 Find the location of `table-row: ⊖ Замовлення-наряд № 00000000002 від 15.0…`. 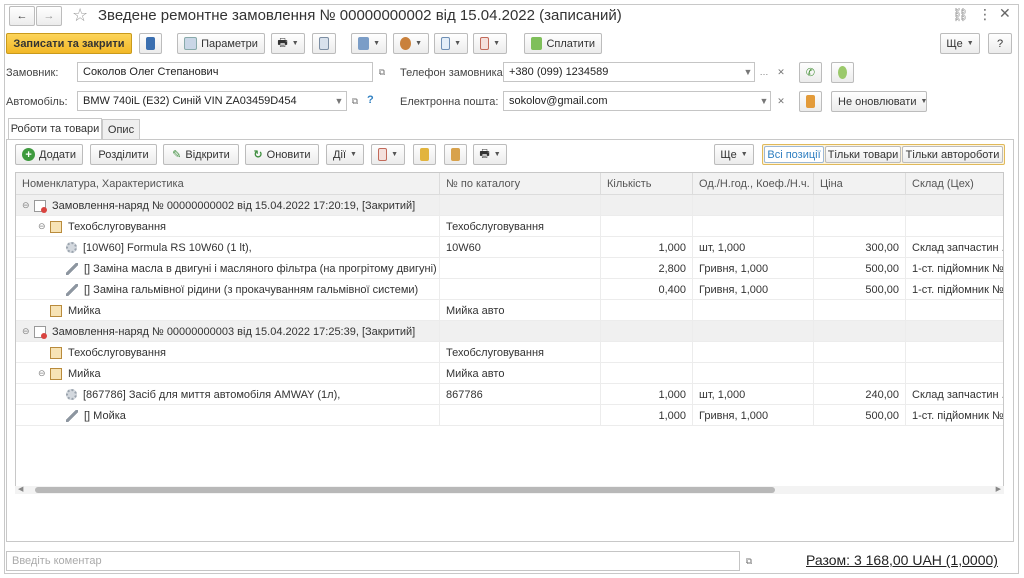

table-row: ⊖ Замовлення-наряд № 00000000002 від 15.0… is located at coordinates (509, 205).